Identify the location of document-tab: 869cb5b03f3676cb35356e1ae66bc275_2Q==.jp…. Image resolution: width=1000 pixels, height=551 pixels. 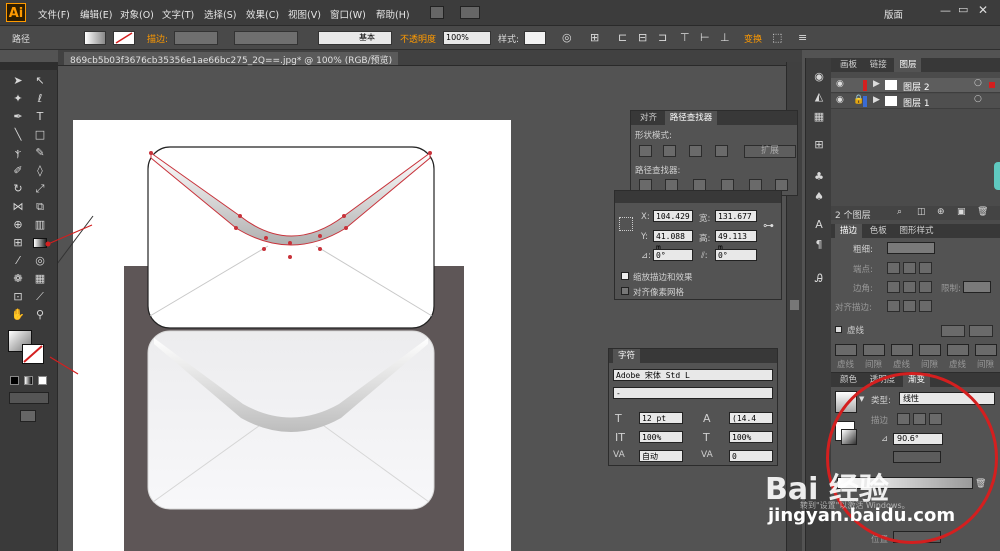
(231, 59).